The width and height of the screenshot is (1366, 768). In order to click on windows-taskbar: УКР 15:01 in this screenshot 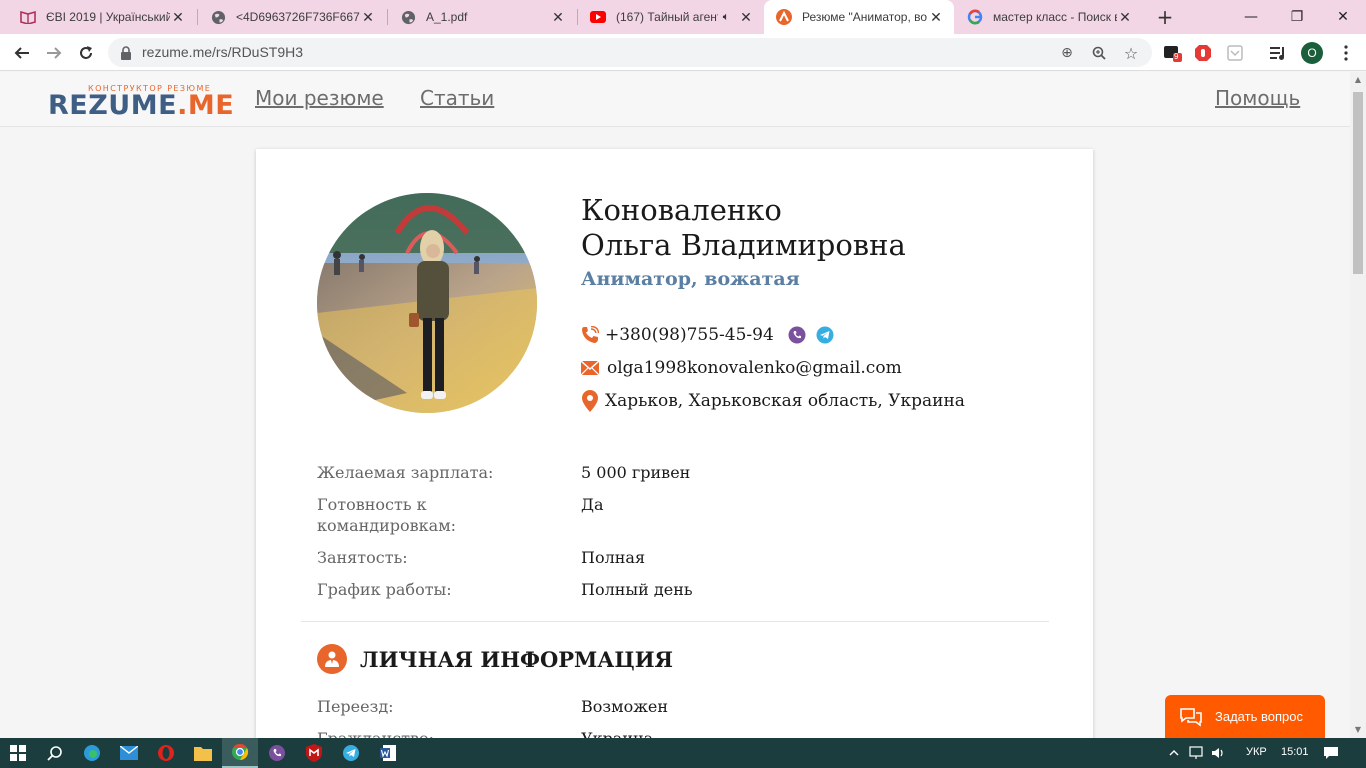, I will do `click(683, 753)`.